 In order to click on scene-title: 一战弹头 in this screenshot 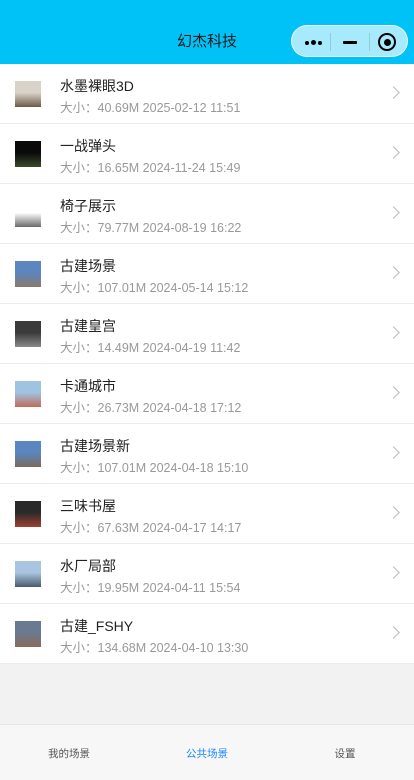, I will do `click(88, 146)`.